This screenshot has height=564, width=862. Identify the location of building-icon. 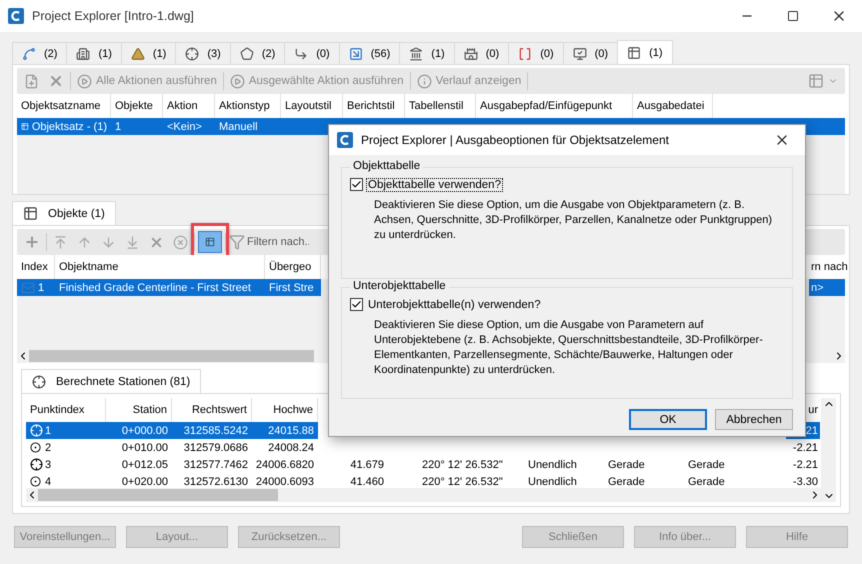
(83, 53).